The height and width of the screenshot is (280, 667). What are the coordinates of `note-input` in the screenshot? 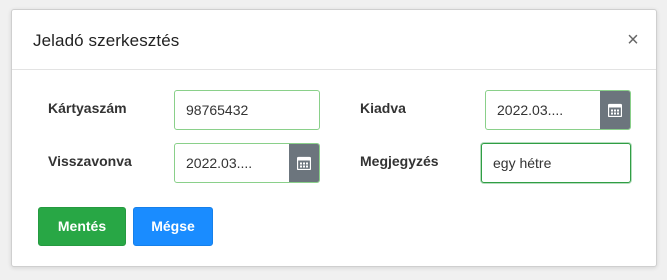 It's located at (556, 163).